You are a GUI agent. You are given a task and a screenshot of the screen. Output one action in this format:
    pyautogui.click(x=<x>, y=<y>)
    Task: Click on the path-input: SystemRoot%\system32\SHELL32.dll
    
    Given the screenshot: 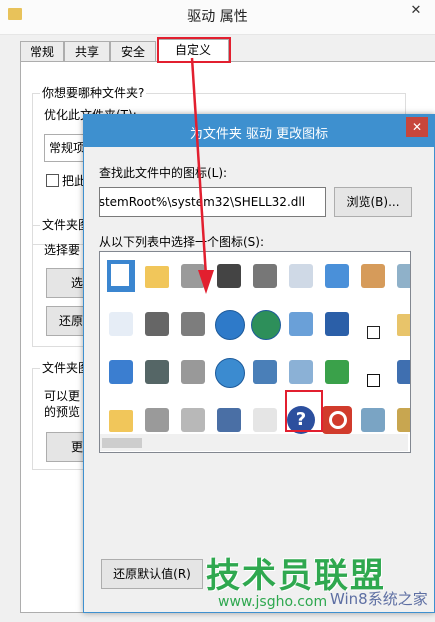 What is the action you would take?
    pyautogui.click(x=212, y=202)
    